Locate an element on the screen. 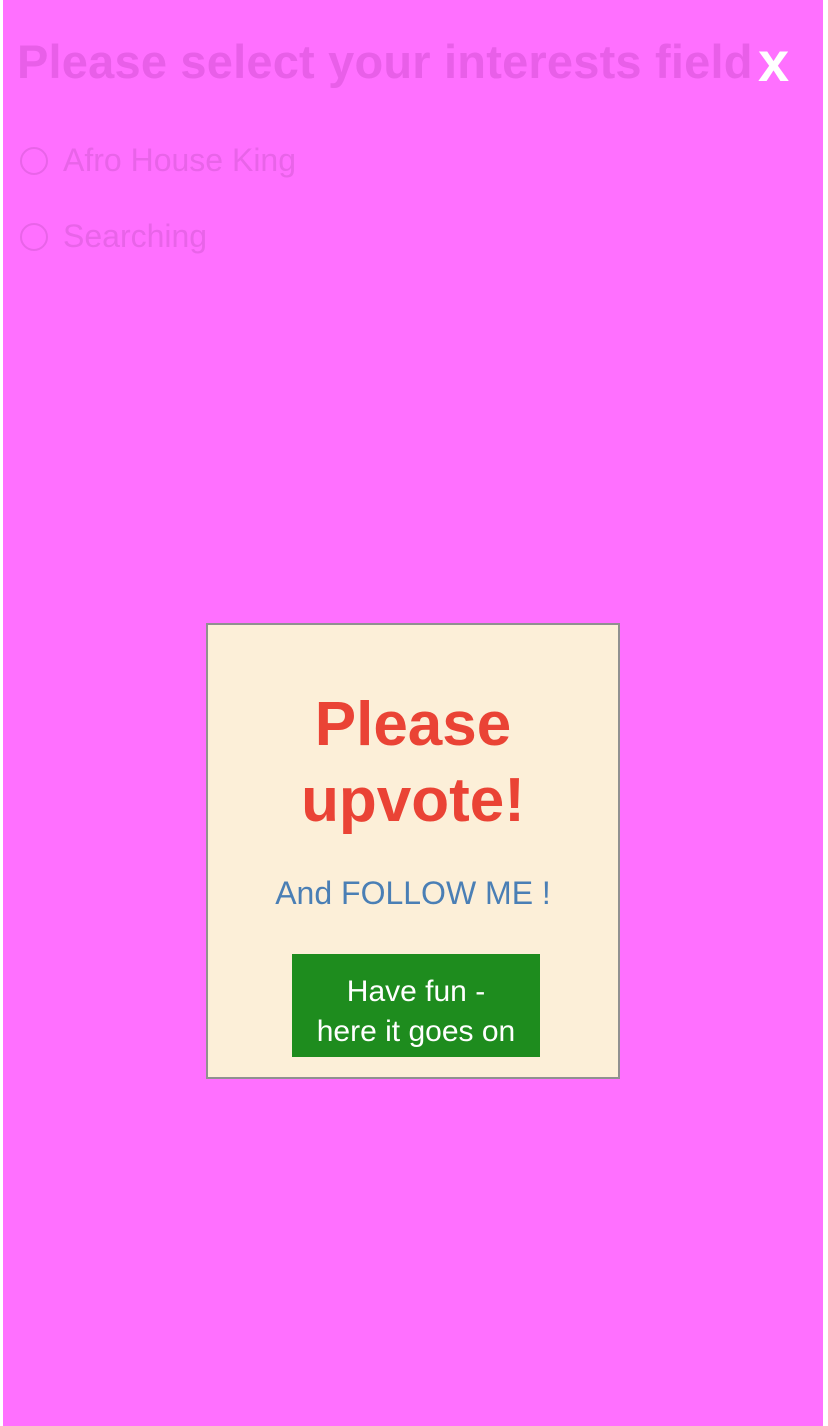 This screenshot has height=1426, width=828. modal-subtitle: And FOLLOW ME ! is located at coordinates (413, 893).